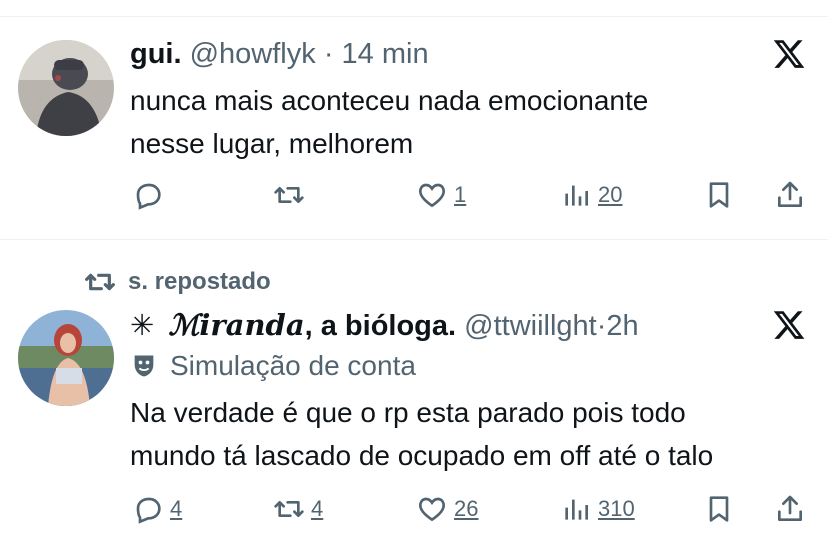 The height and width of the screenshot is (543, 828). I want to click on views-count: 20, so click(610, 195).